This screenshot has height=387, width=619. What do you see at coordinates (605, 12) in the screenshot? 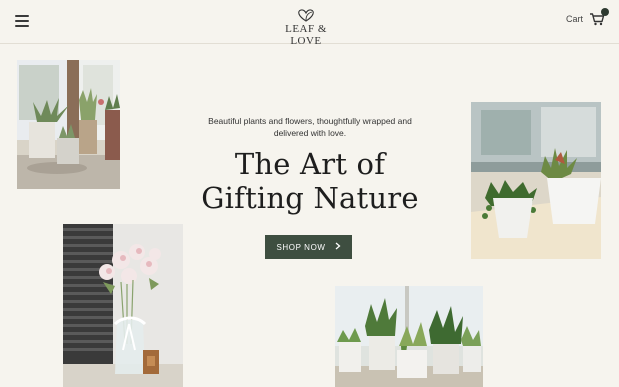
I see `cart-count-badge` at bounding box center [605, 12].